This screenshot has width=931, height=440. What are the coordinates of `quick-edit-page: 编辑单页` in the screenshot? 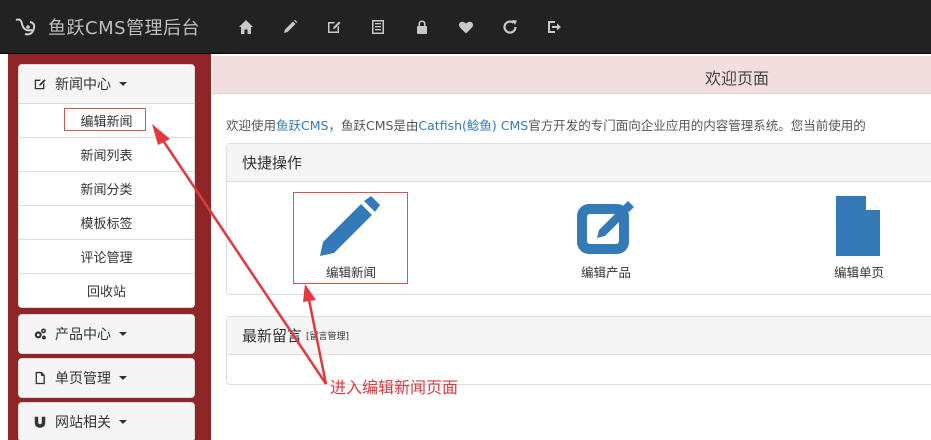 It's located at (859, 238).